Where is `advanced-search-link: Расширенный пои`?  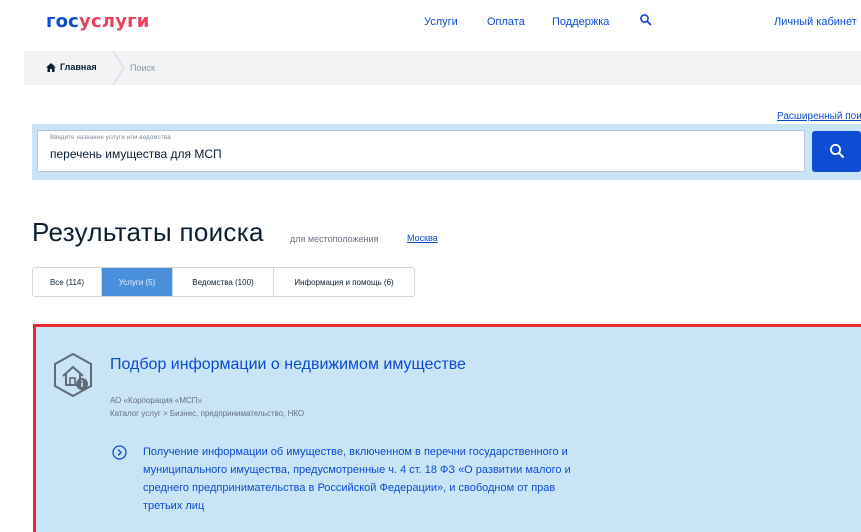
advanced-search-link: Расширенный пои is located at coordinates (819, 116).